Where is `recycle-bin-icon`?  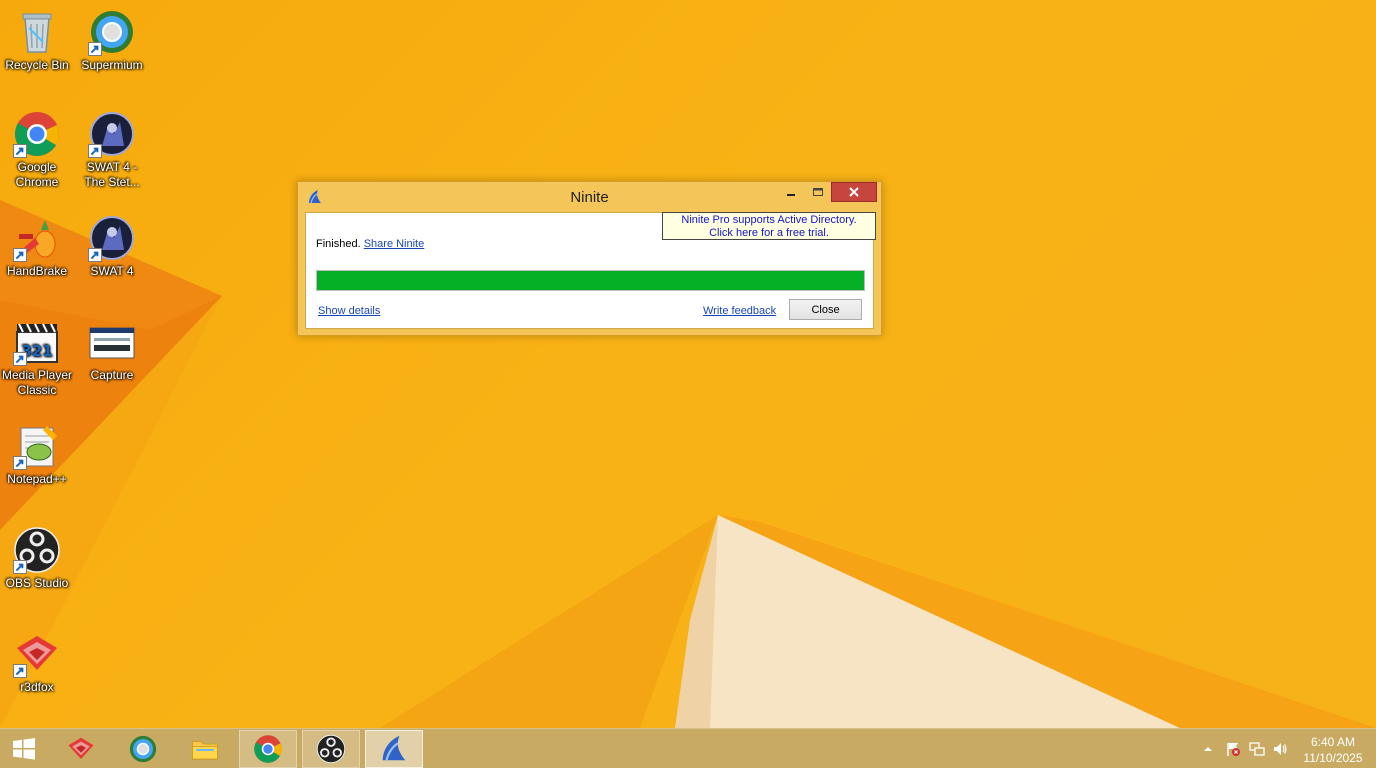
recycle-bin-icon is located at coordinates (37, 32).